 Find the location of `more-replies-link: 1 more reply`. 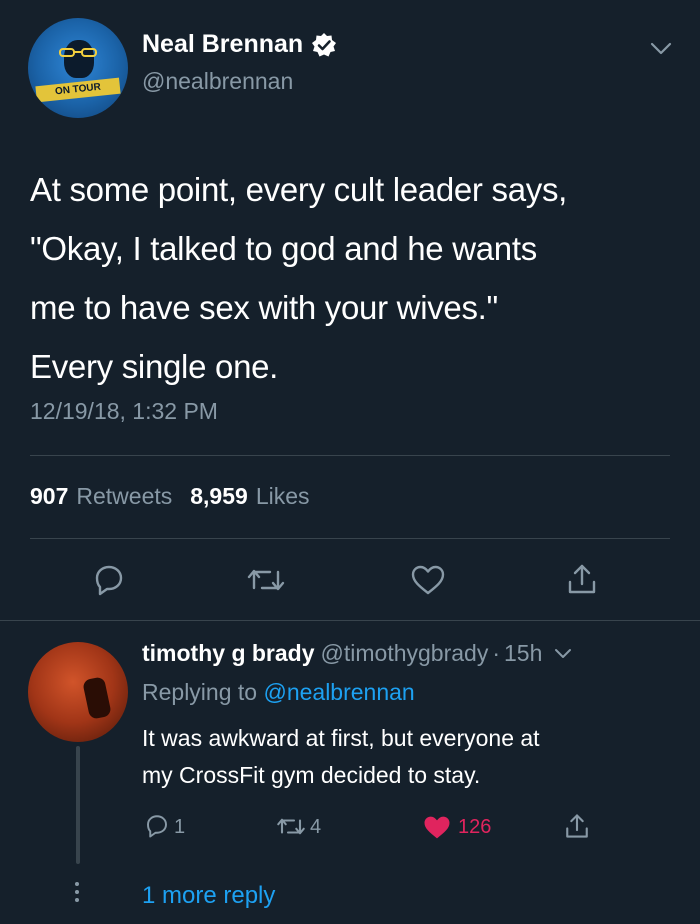

more-replies-link: 1 more reply is located at coordinates (208, 896).